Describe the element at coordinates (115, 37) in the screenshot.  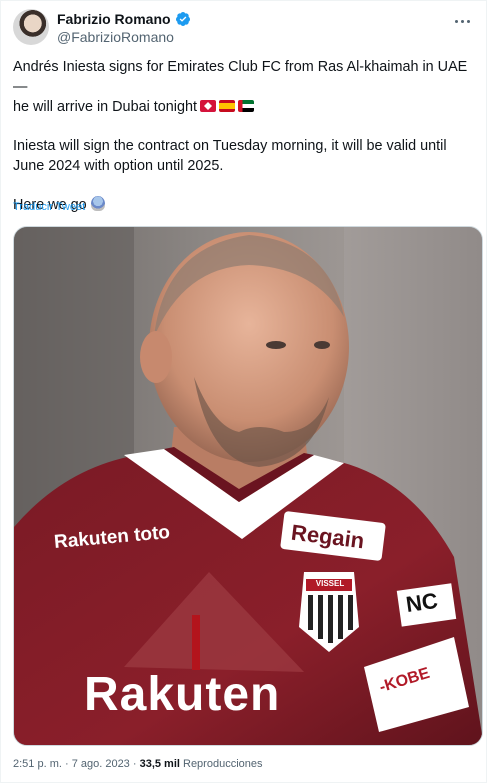
I see `author-handle: @FabrizioRomano` at that location.